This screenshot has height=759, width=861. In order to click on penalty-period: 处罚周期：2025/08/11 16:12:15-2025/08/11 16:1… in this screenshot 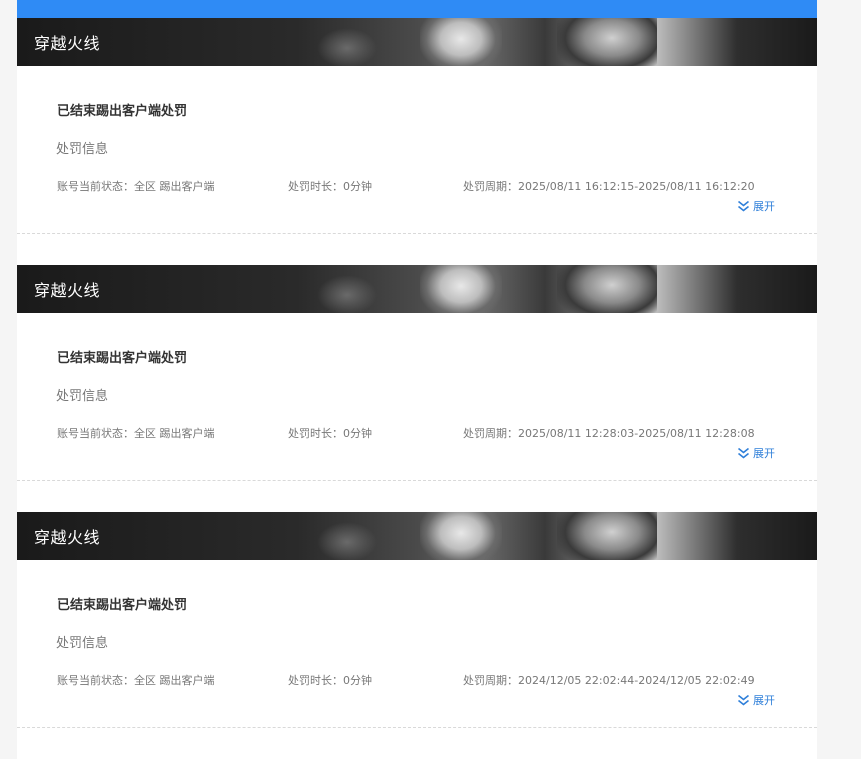, I will do `click(609, 186)`.